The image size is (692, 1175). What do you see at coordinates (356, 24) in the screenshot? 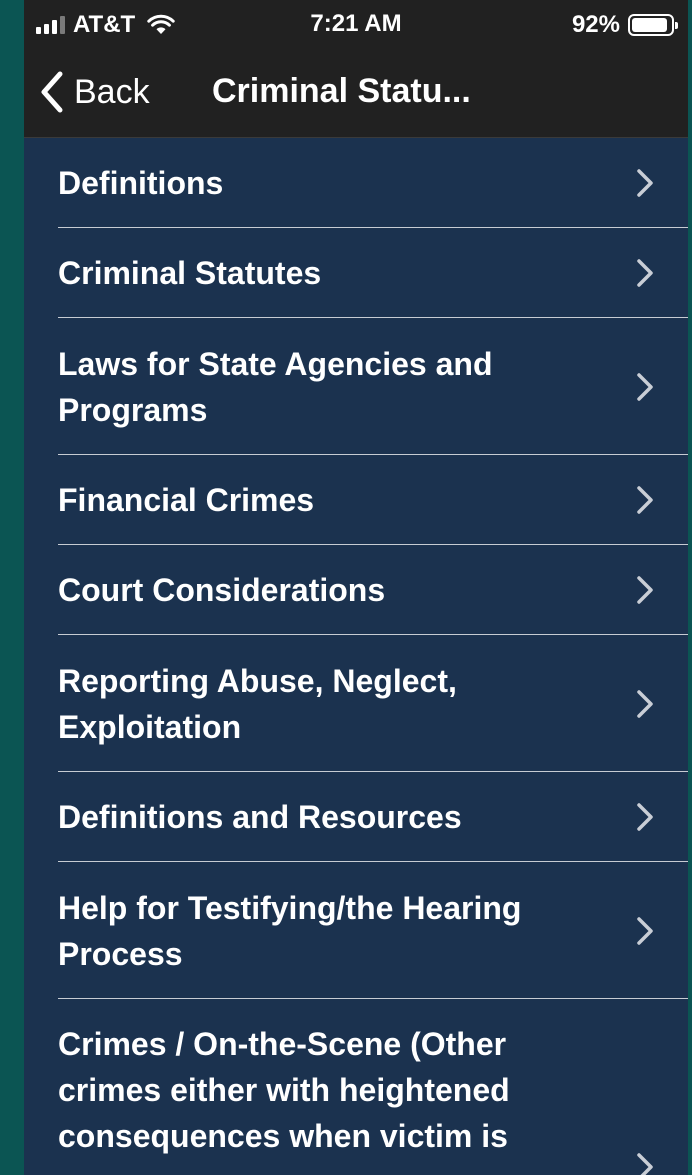
I see `status-bar: AT&T 7:21 AM 92%` at bounding box center [356, 24].